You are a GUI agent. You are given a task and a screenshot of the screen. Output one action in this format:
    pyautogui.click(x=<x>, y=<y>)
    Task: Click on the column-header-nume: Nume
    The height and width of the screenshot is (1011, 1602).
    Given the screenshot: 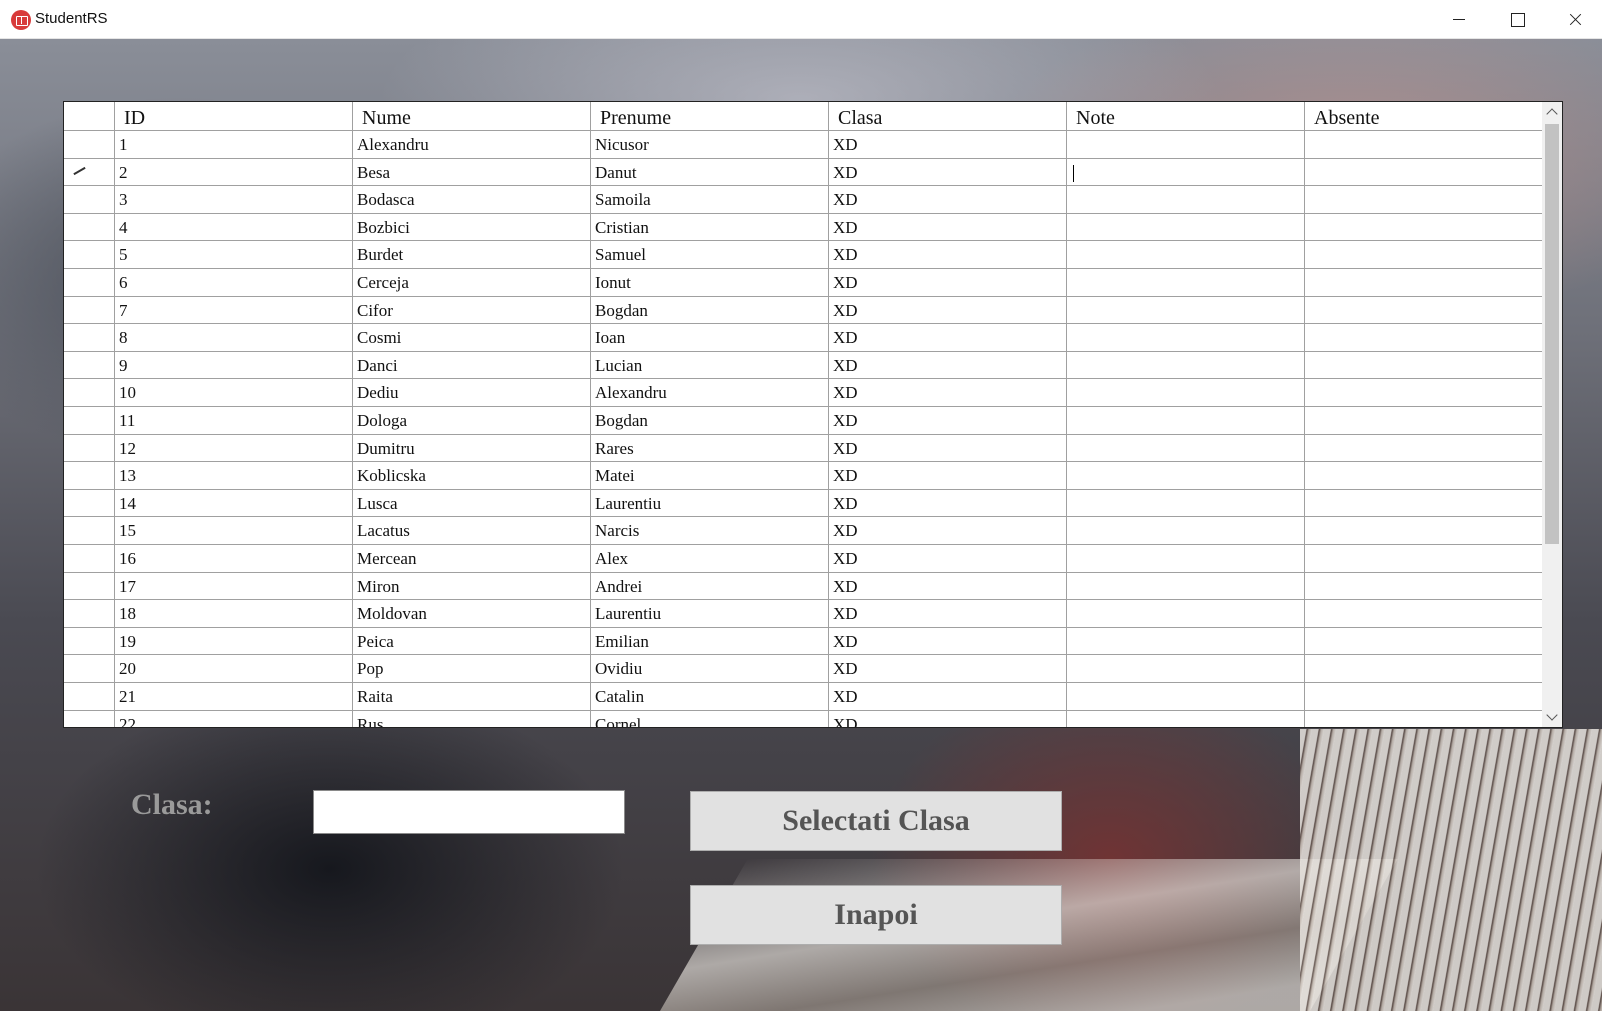 What is the action you would take?
    pyautogui.click(x=471, y=116)
    